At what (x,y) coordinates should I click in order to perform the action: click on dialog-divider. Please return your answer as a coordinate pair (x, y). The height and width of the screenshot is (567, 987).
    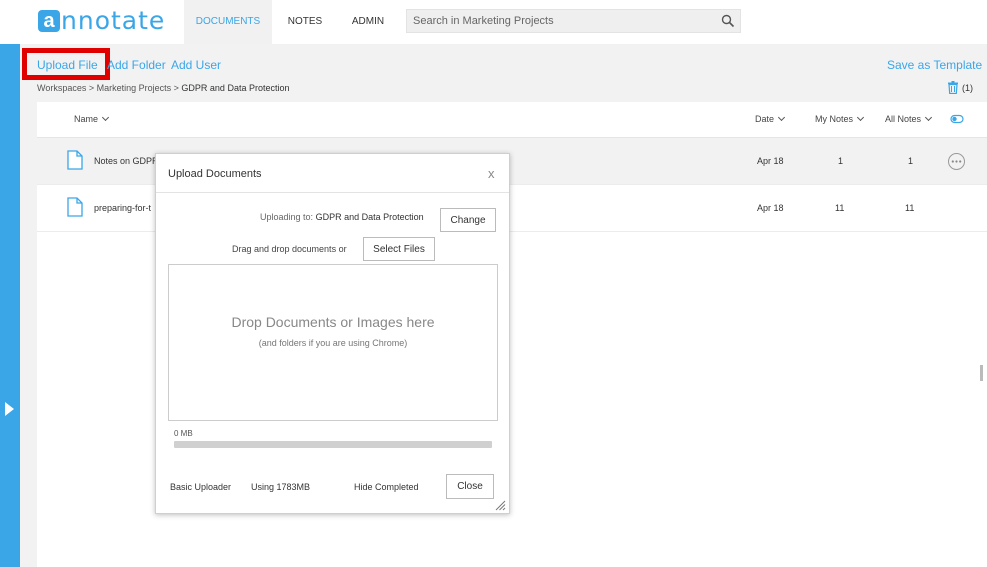
    Looking at the image, I should click on (332, 192).